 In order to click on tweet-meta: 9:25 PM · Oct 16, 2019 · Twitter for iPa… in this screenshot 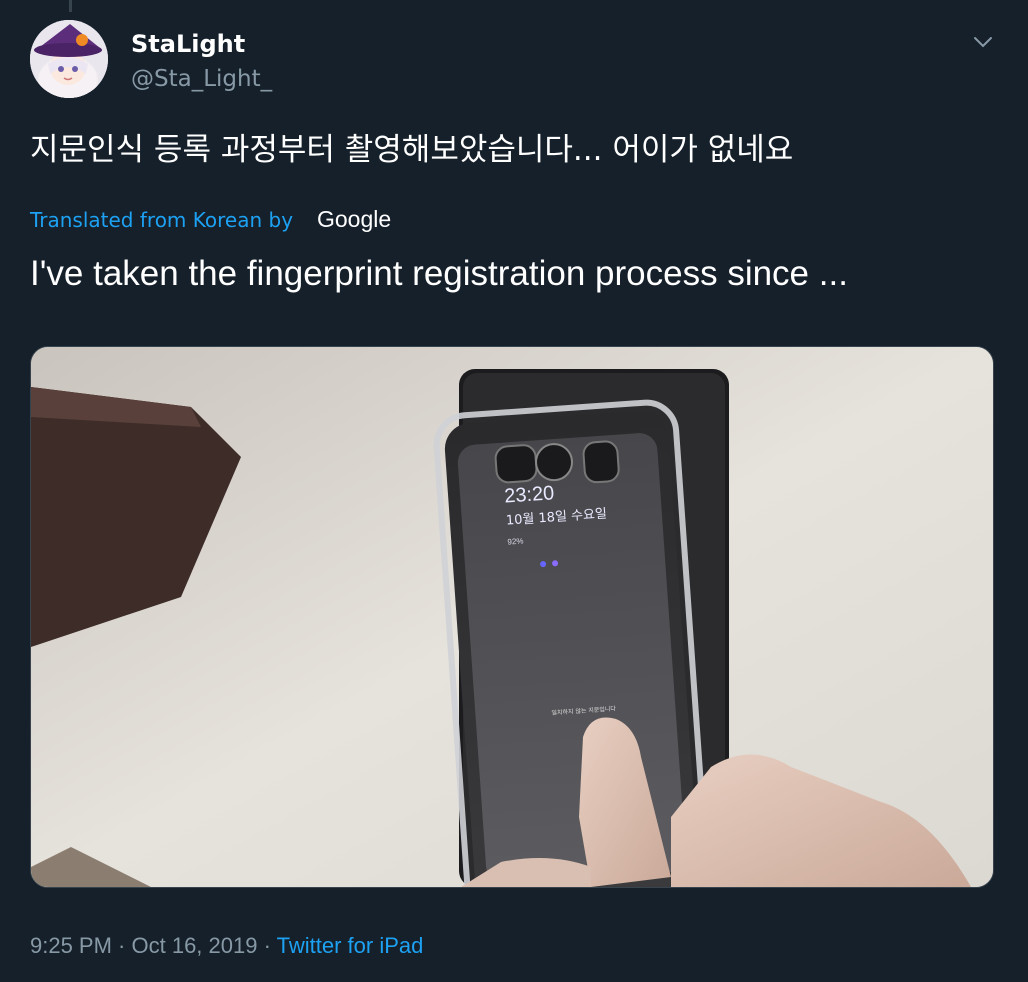, I will do `click(226, 946)`.